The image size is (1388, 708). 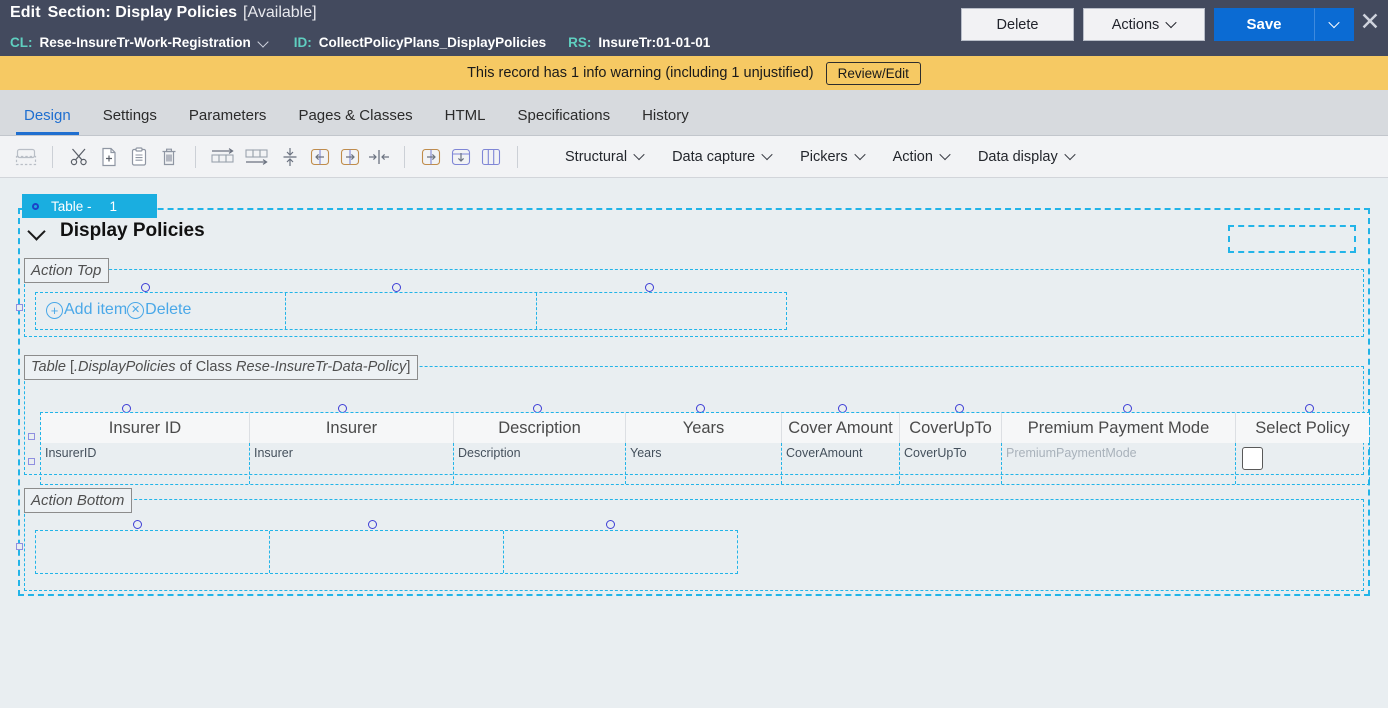 What do you see at coordinates (1302, 463) in the screenshot?
I see `cell-select-policy` at bounding box center [1302, 463].